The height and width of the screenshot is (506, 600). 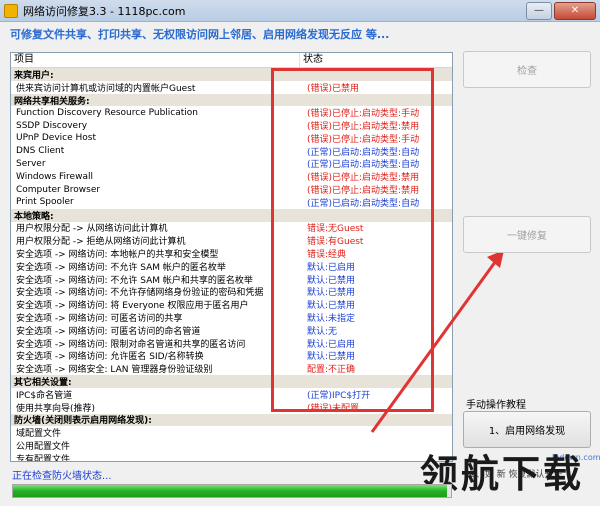 What do you see at coordinates (132, 306) in the screenshot?
I see `item-label: 安全选项 -> 网络访问: 将 Everyone 权限应用于匿名用户` at bounding box center [132, 306].